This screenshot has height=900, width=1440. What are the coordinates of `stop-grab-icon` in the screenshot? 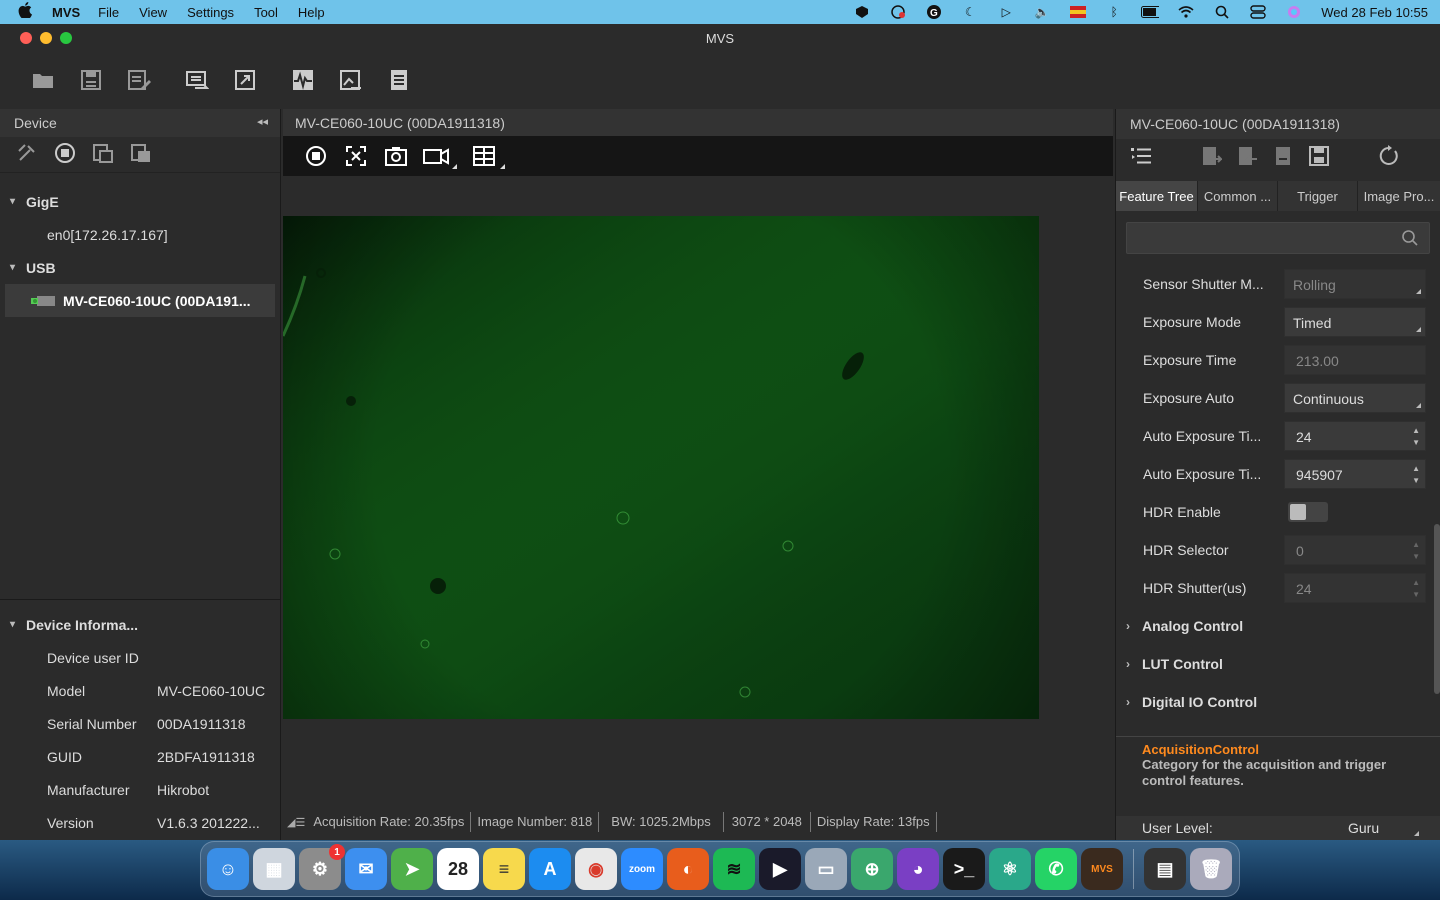 It's located at (65, 154).